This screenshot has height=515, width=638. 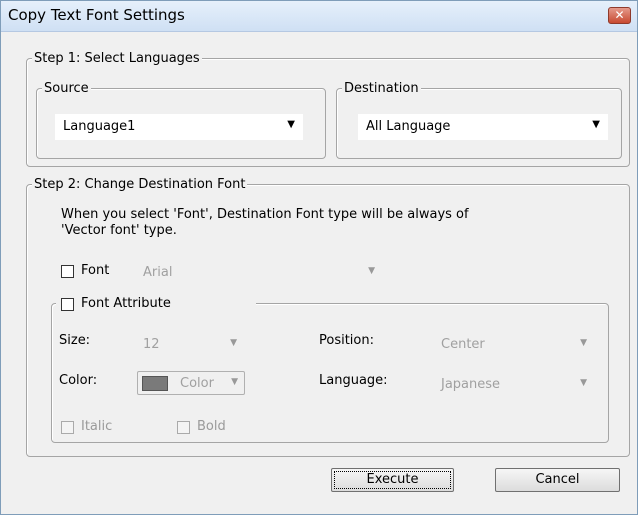 I want to click on source-select: Language1 ▼, so click(x=179, y=127).